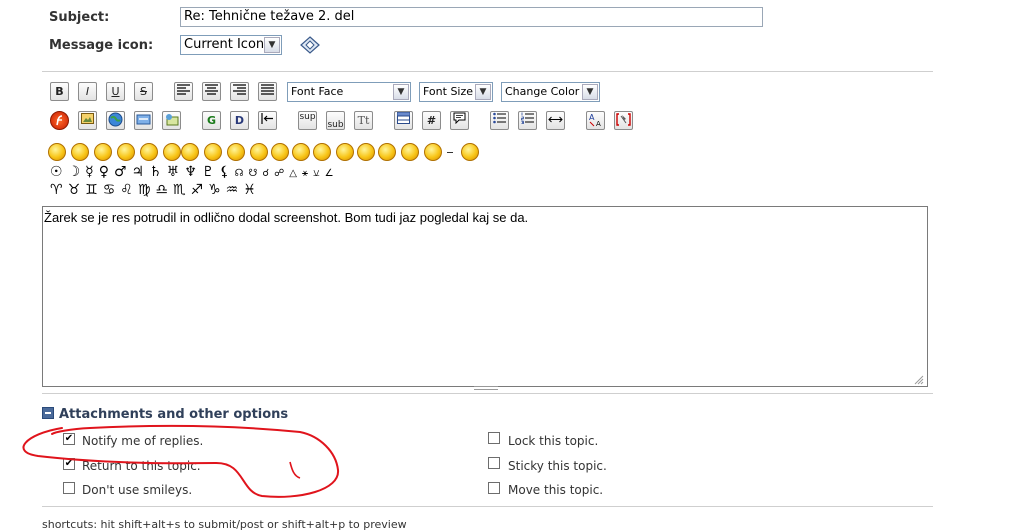 Image resolution: width=1023 pixels, height=531 pixels. Describe the element at coordinates (487, 506) in the screenshot. I see `divider` at that location.